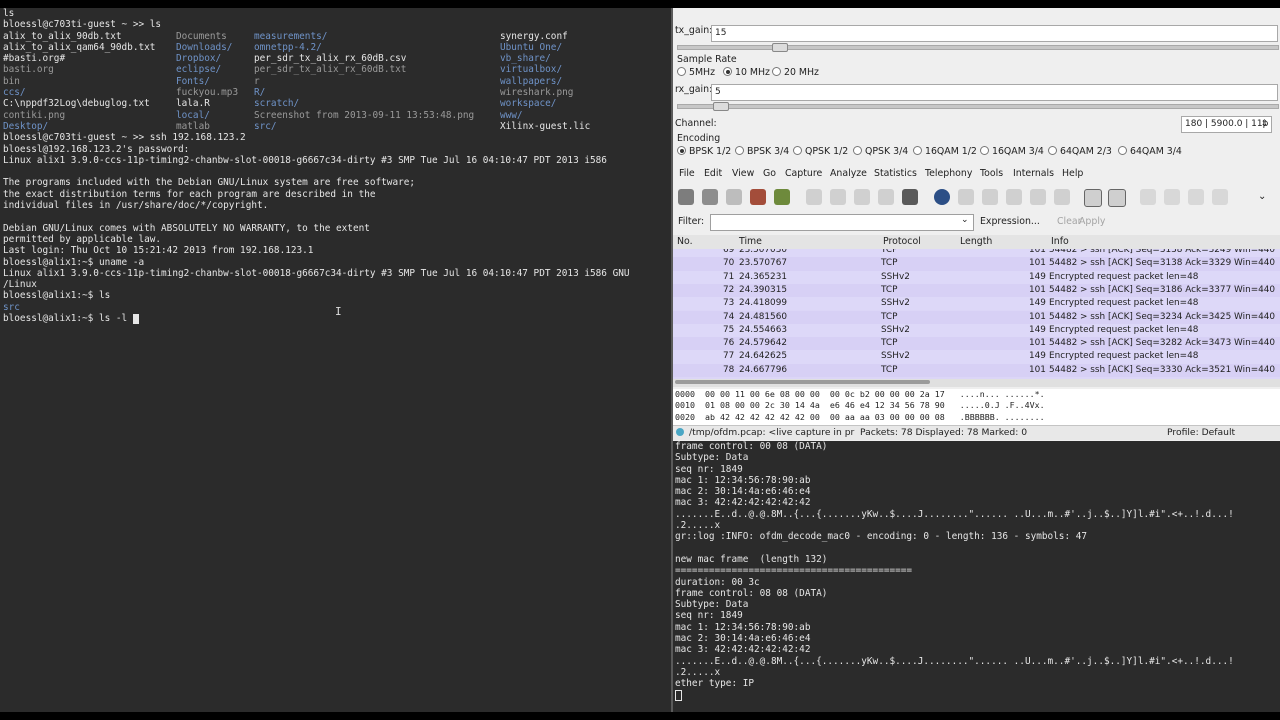  Describe the element at coordinates (978, 106) in the screenshot. I see `rx-gain-slider` at that location.